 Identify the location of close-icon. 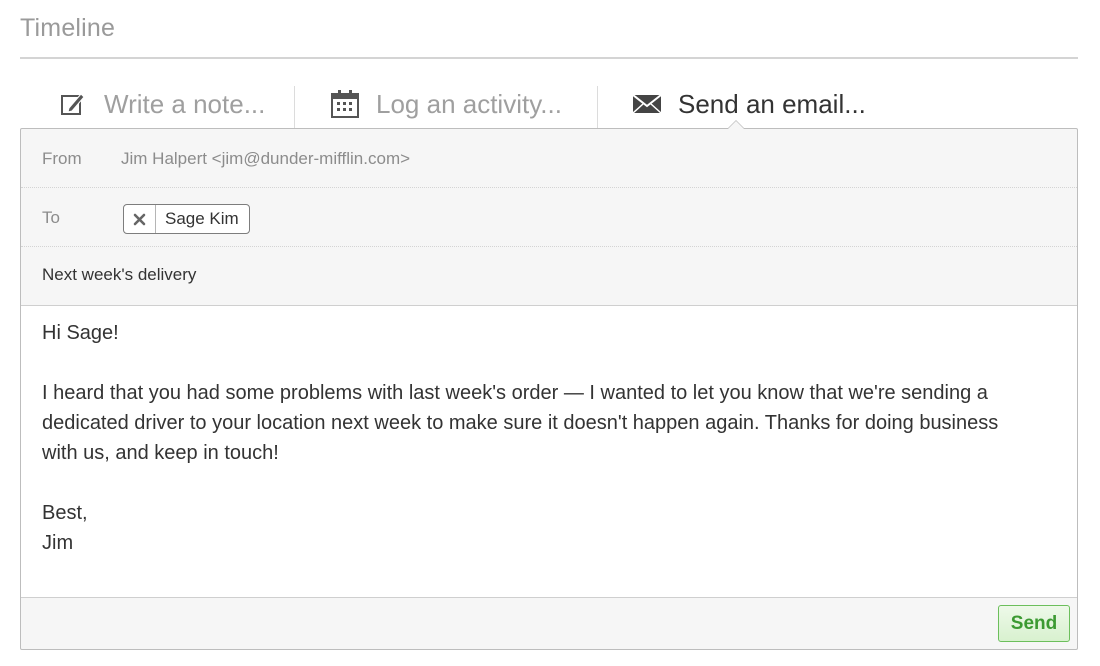
(139, 219).